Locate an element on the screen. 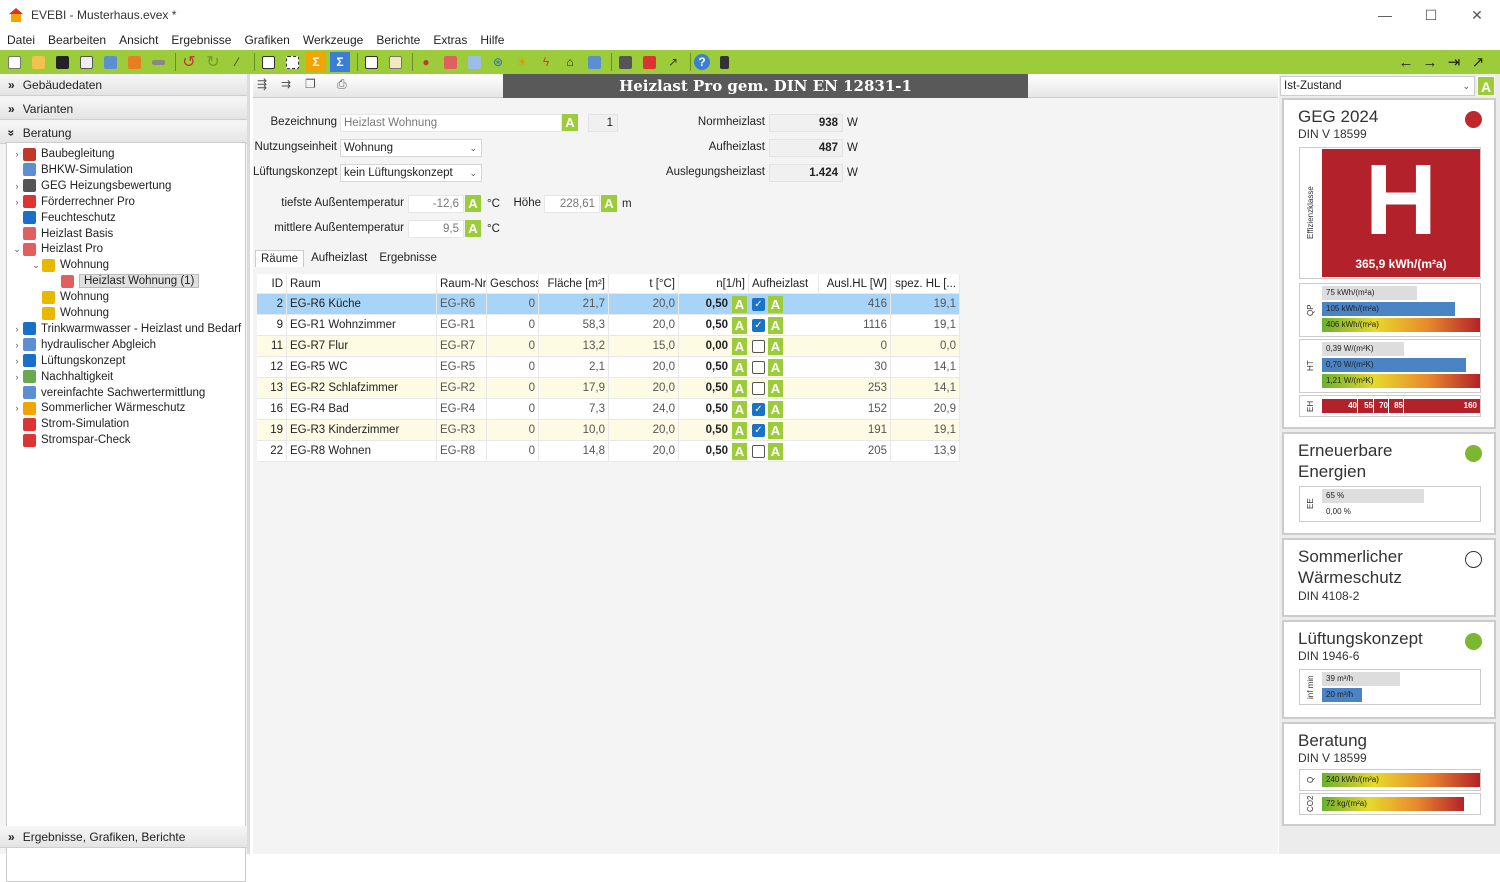  table-row: 16 EG-R4 Bad EG-R4 0 7,3 24,0 0,50 A ✓ A 152 20,9 is located at coordinates (608, 409).